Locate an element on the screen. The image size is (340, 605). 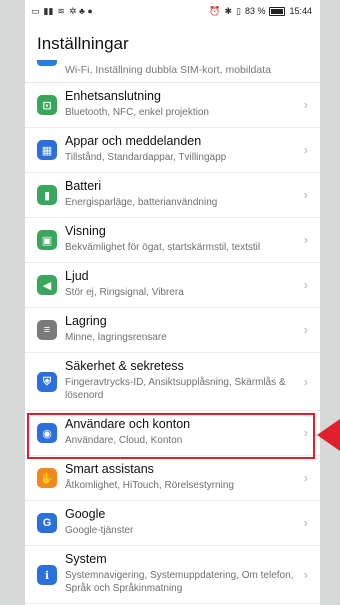
sound-icon: ◀ is located at coordinates (47, 285).